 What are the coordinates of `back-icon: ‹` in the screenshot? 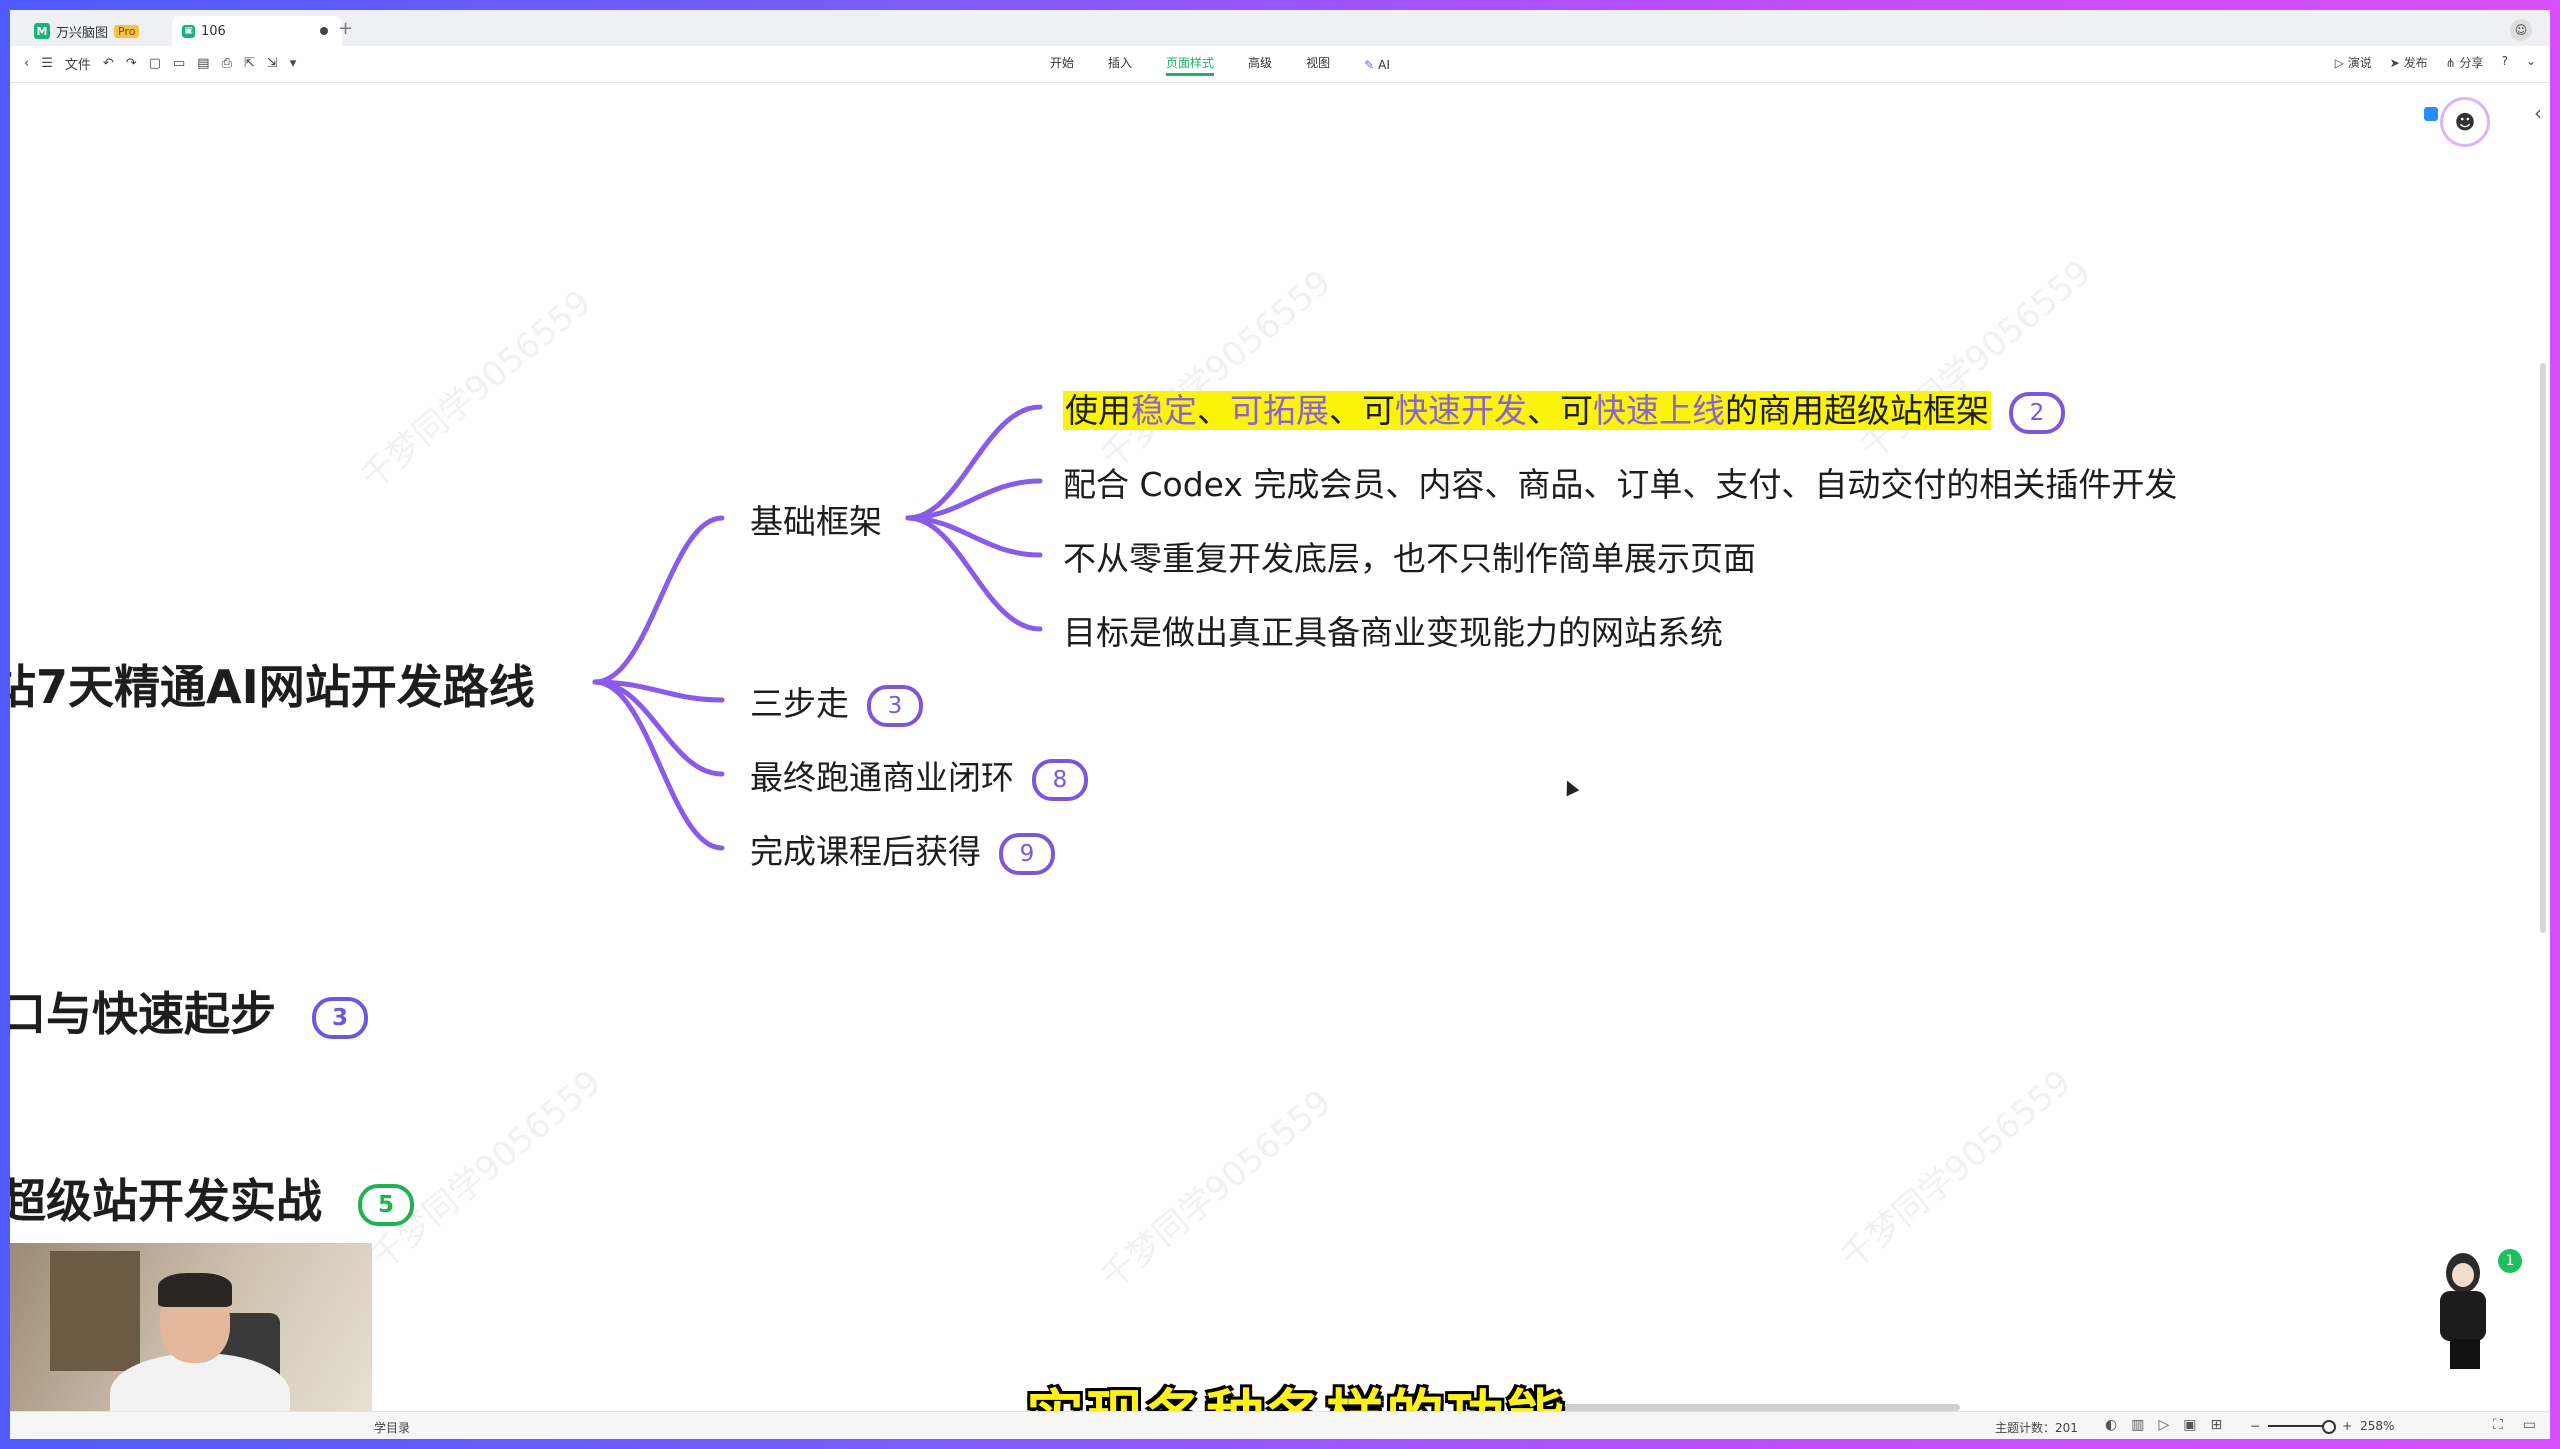 It's located at (26, 63).